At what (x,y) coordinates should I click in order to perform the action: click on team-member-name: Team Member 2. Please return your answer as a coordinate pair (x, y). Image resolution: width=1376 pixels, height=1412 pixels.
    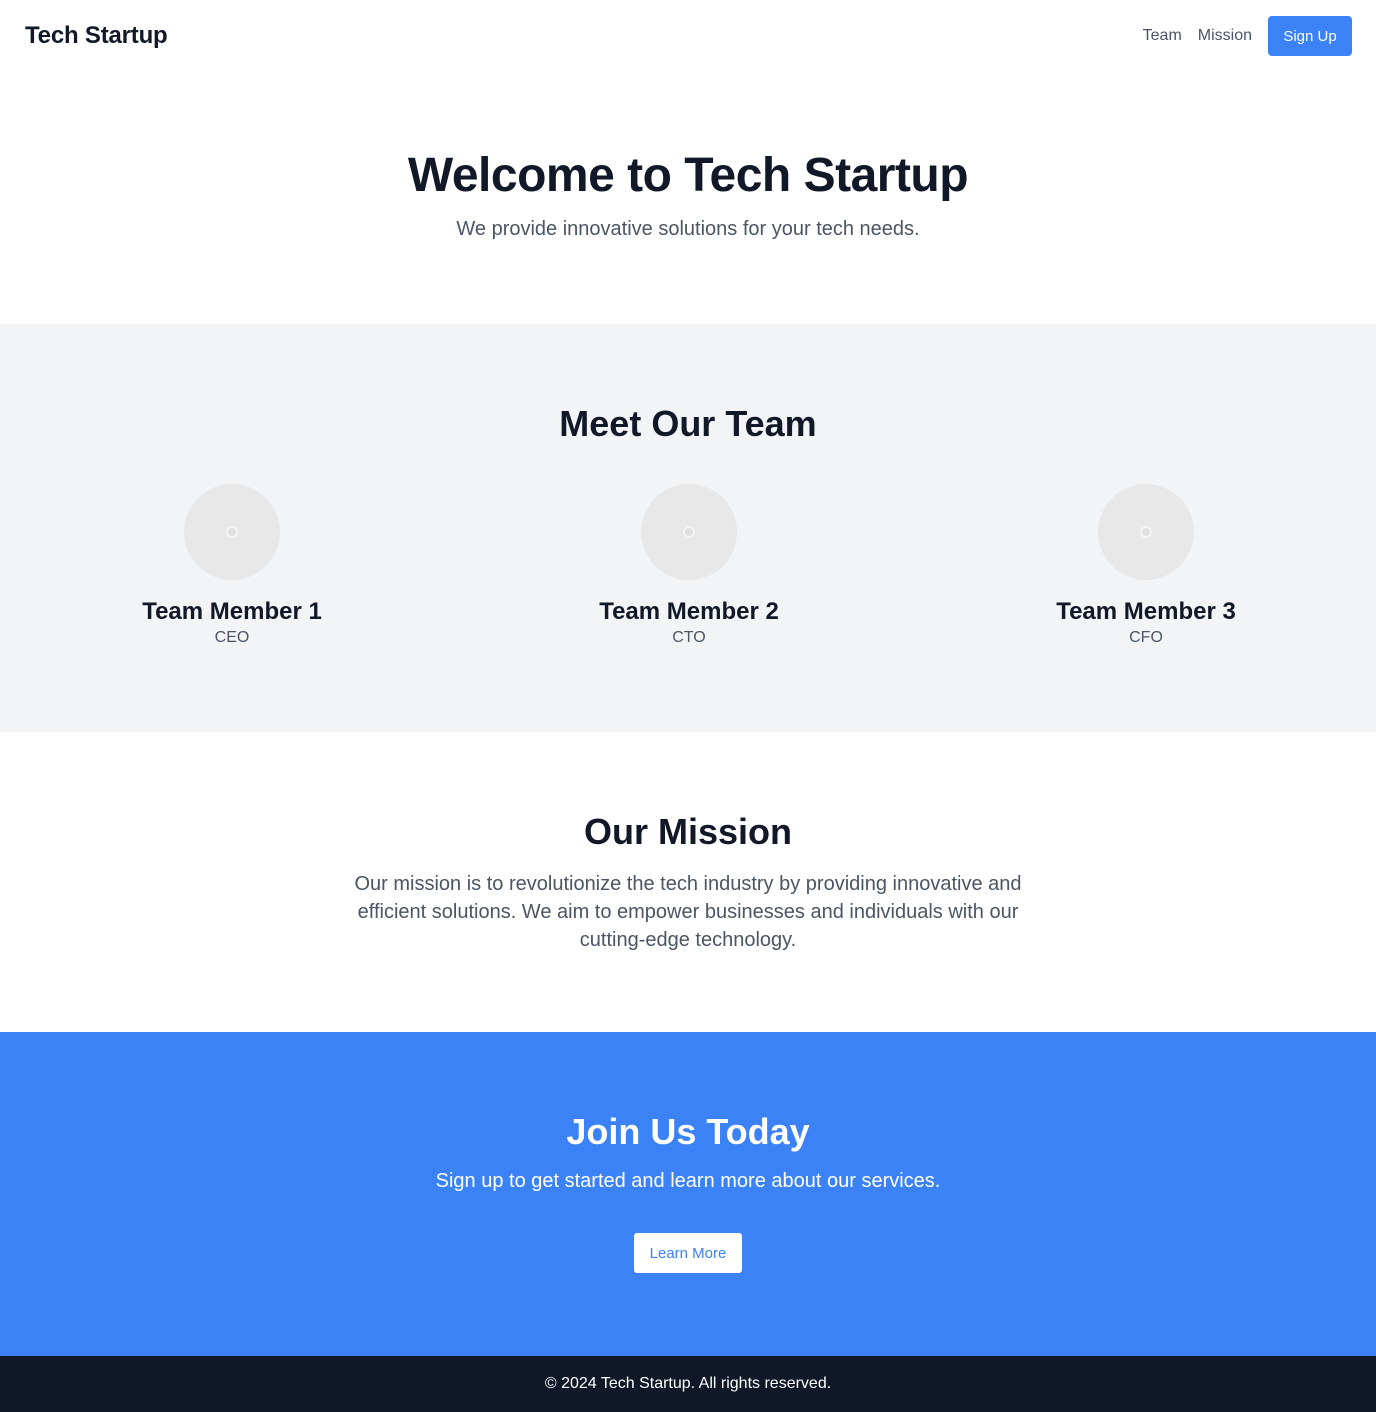
    Looking at the image, I should click on (689, 611).